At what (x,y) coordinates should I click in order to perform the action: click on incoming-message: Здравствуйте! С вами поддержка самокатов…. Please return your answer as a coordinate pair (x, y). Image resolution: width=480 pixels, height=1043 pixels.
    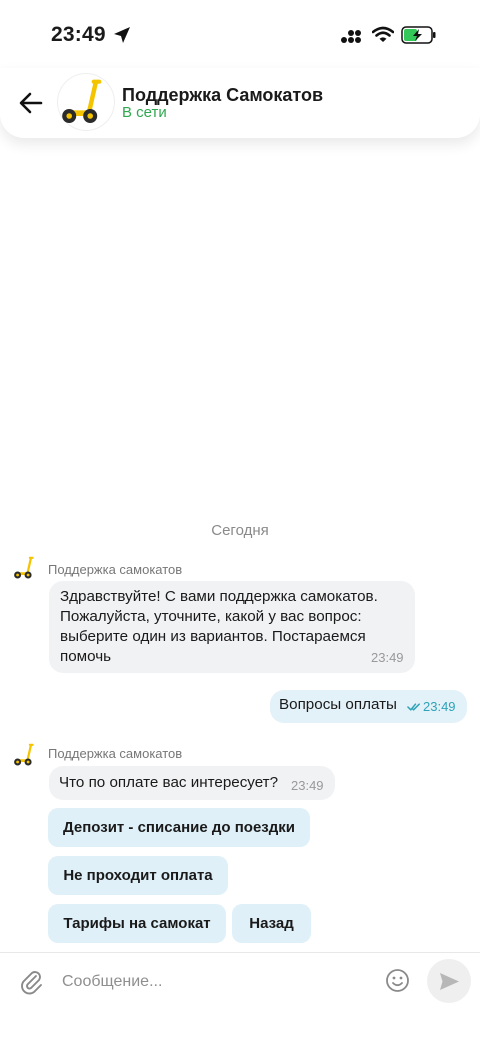
    Looking at the image, I should click on (232, 627).